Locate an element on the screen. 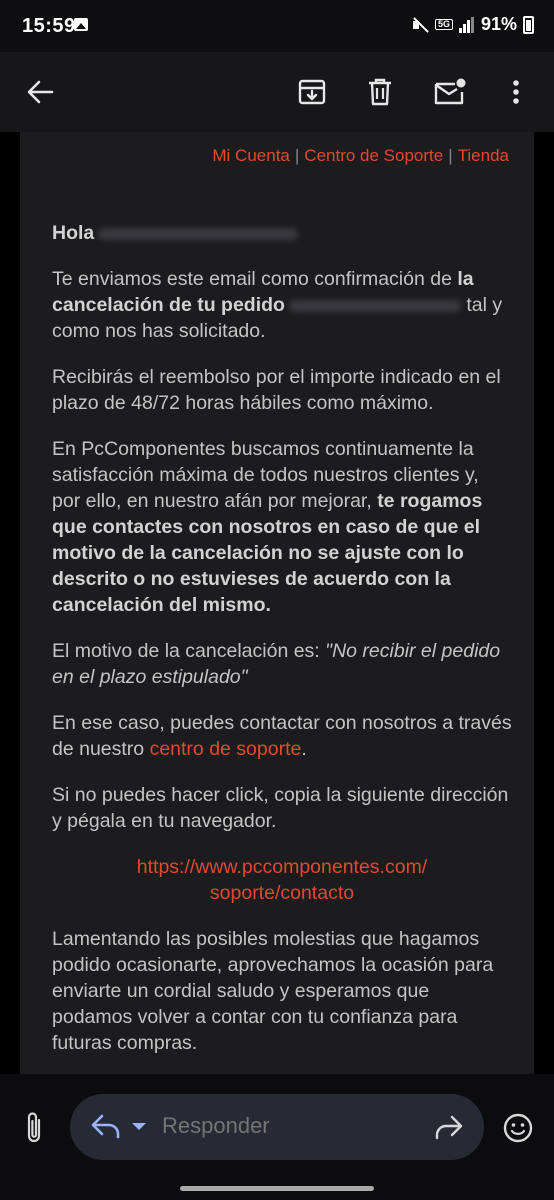 The image size is (554, 1200). trash-icon is located at coordinates (380, 92).